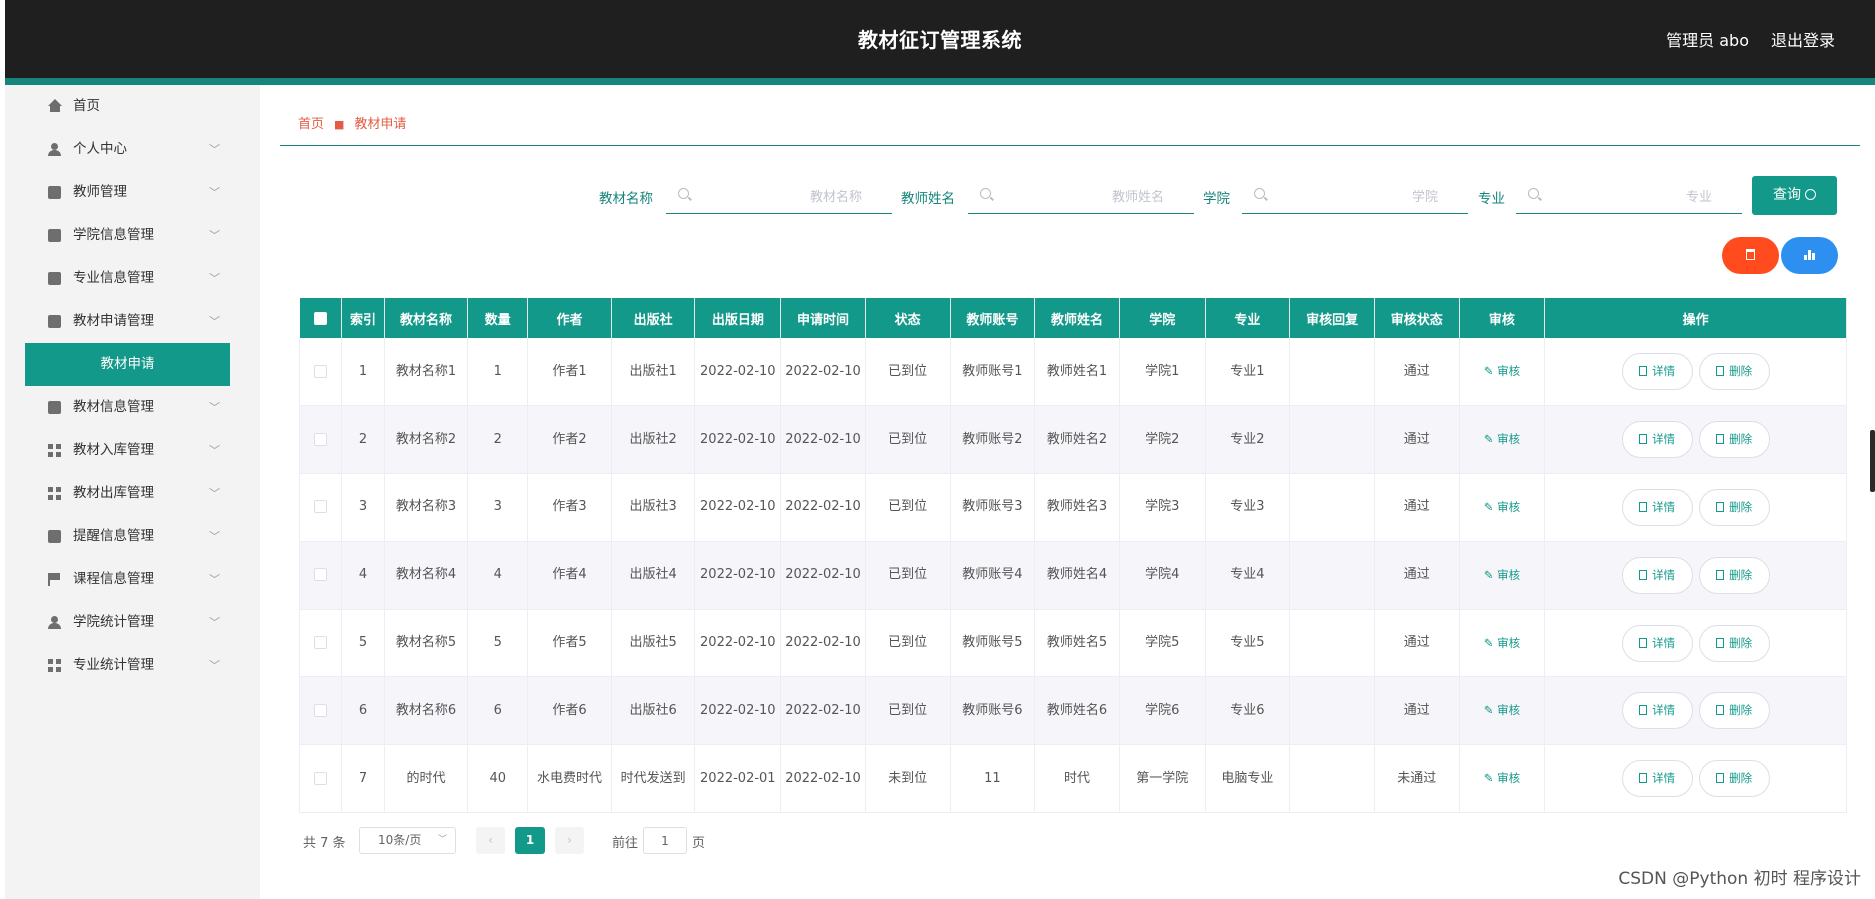 The height and width of the screenshot is (899, 1875). What do you see at coordinates (214, 579) in the screenshot?
I see `chevron-down-icon: ﹀` at bounding box center [214, 579].